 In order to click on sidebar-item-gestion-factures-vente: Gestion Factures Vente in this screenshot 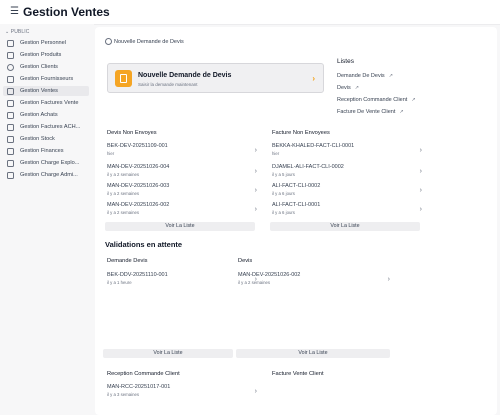, I will do `click(46, 103)`.